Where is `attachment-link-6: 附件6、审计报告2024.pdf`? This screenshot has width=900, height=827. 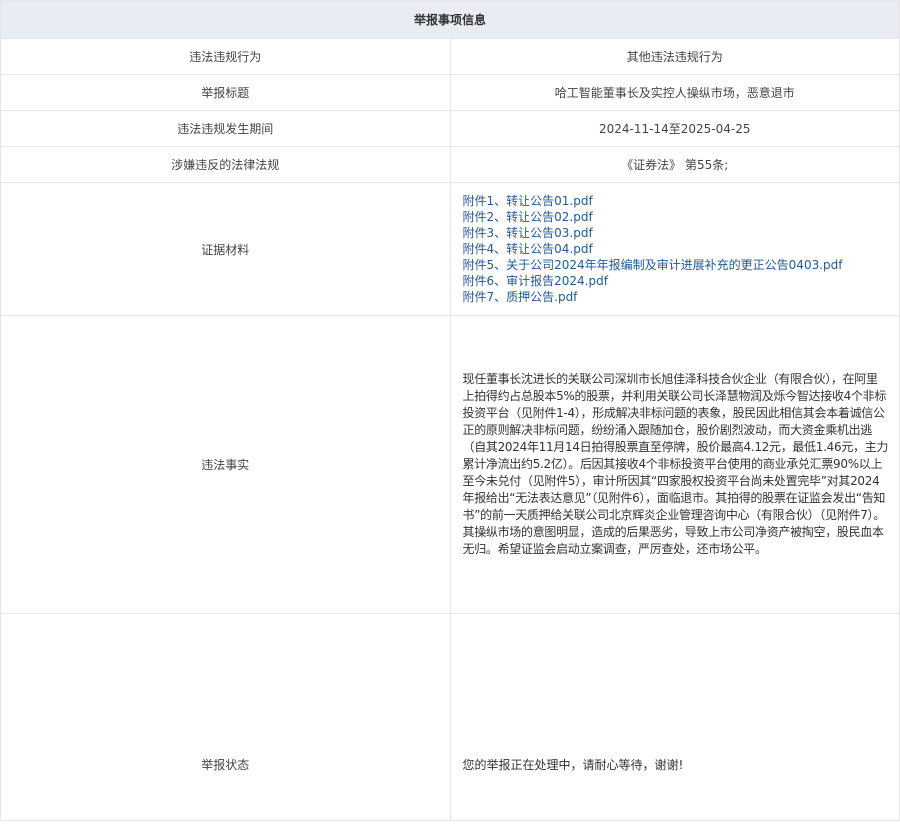
attachment-link-6: 附件6、审计报告2024.pdf is located at coordinates (676, 281).